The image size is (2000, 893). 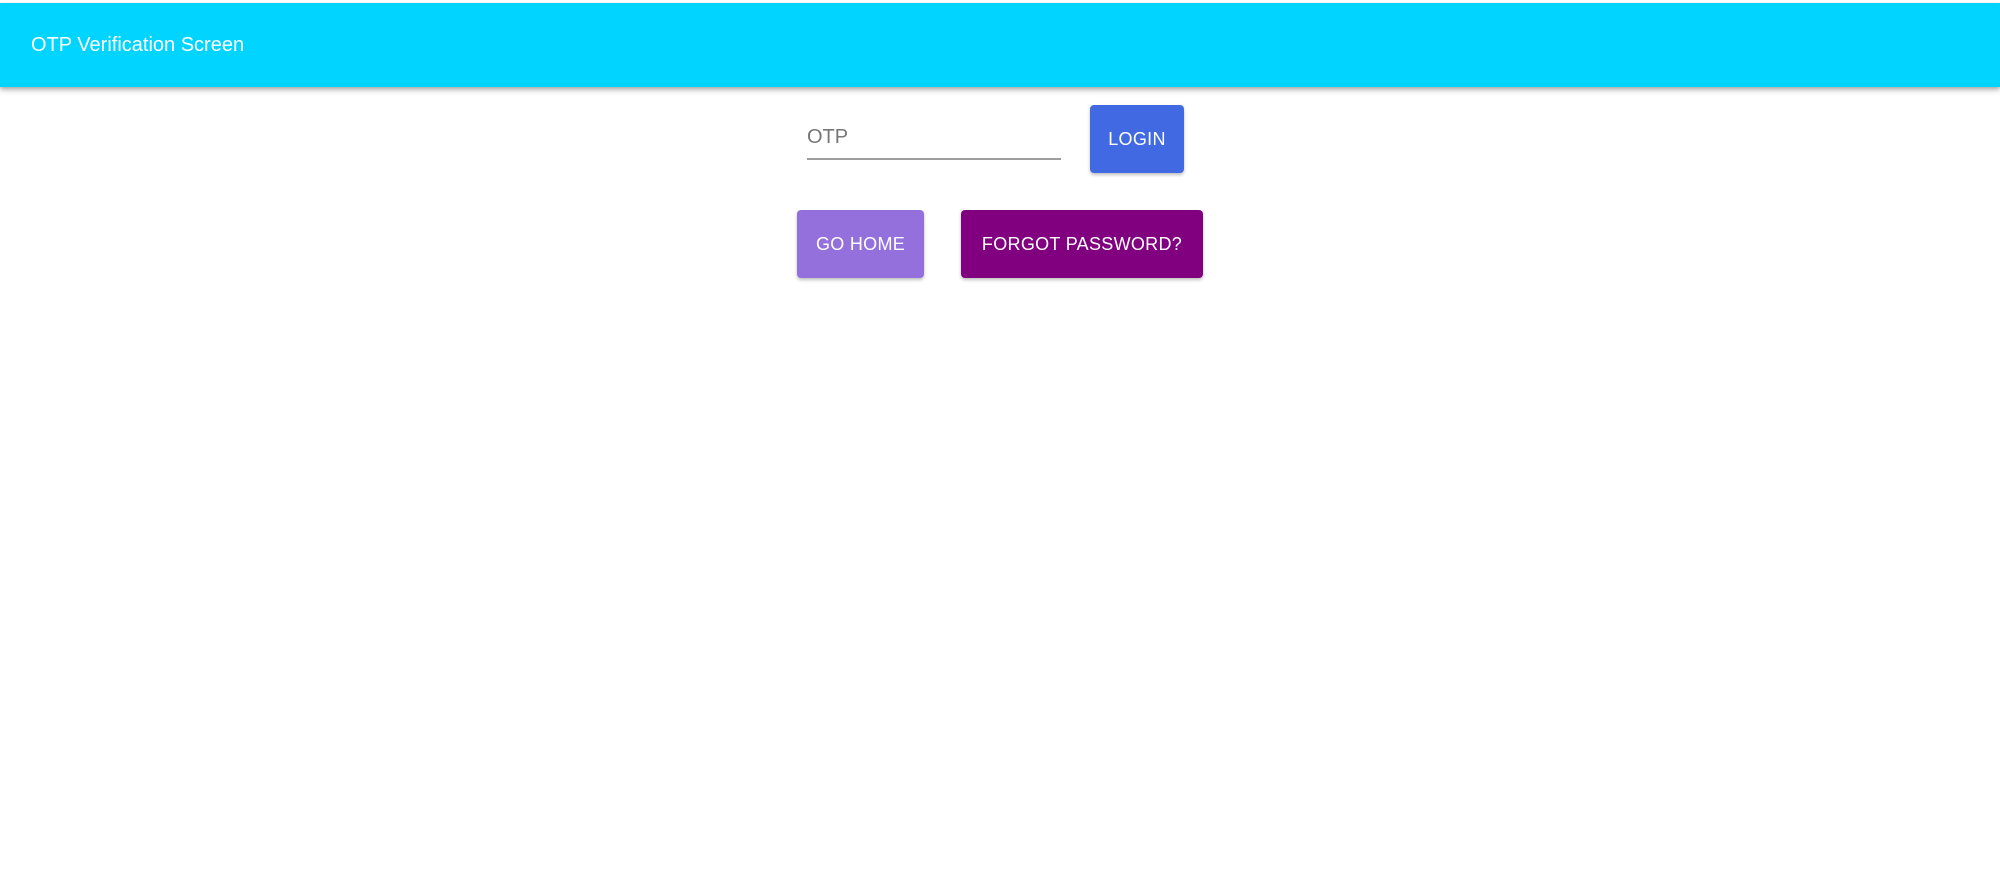 I want to click on go-home-button: GO HOME, so click(x=860, y=244).